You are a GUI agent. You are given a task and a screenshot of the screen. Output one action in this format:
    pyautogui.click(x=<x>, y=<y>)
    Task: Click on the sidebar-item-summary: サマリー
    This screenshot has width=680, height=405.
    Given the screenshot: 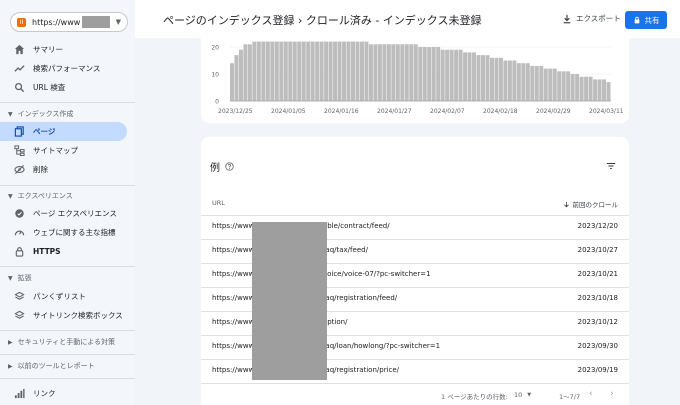 What is the action you would take?
    pyautogui.click(x=63, y=49)
    